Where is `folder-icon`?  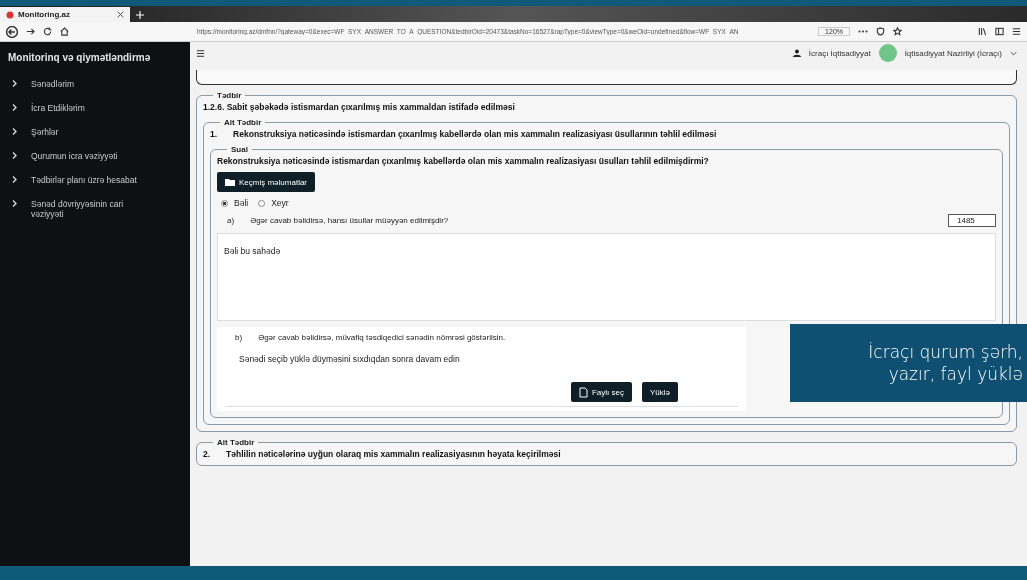
folder-icon is located at coordinates (230, 182).